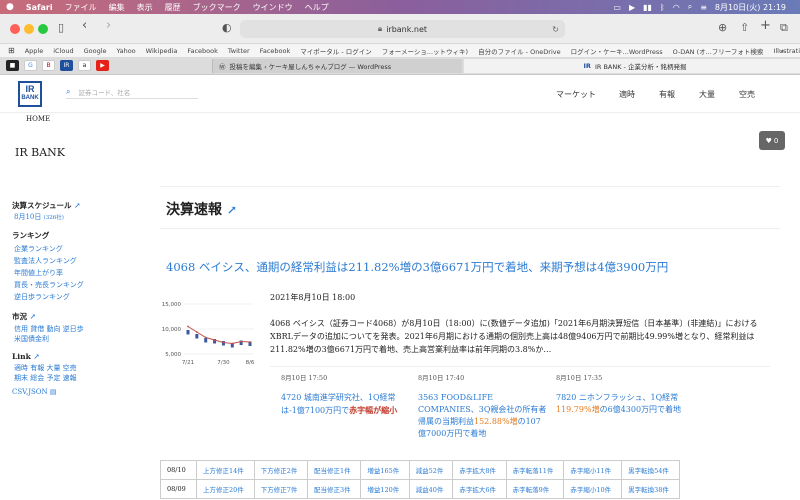  What do you see at coordinates (43, 29) in the screenshot?
I see `zoom-window-button` at bounding box center [43, 29].